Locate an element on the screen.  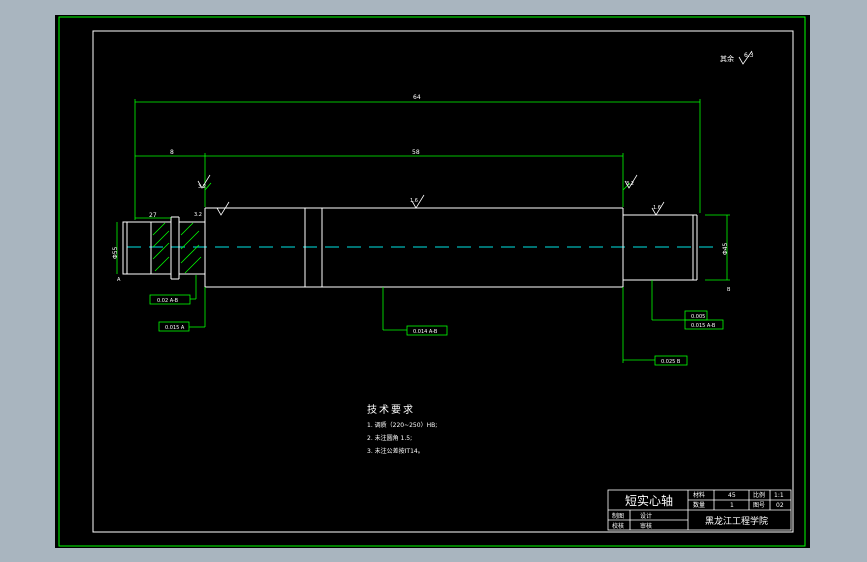
title-sheet-label: 图号 is located at coordinates (759, 505).